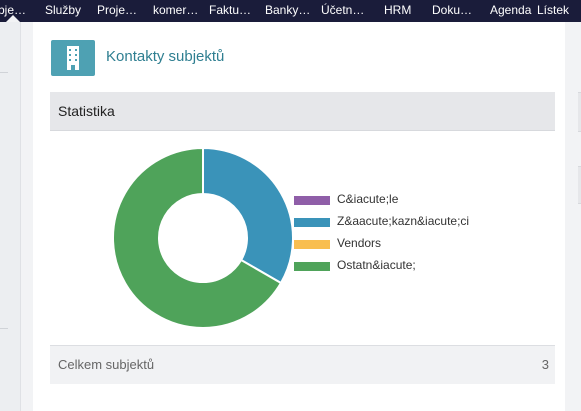  Describe the element at coordinates (368, 199) in the screenshot. I see `legend-label: C&iacute;le` at that location.